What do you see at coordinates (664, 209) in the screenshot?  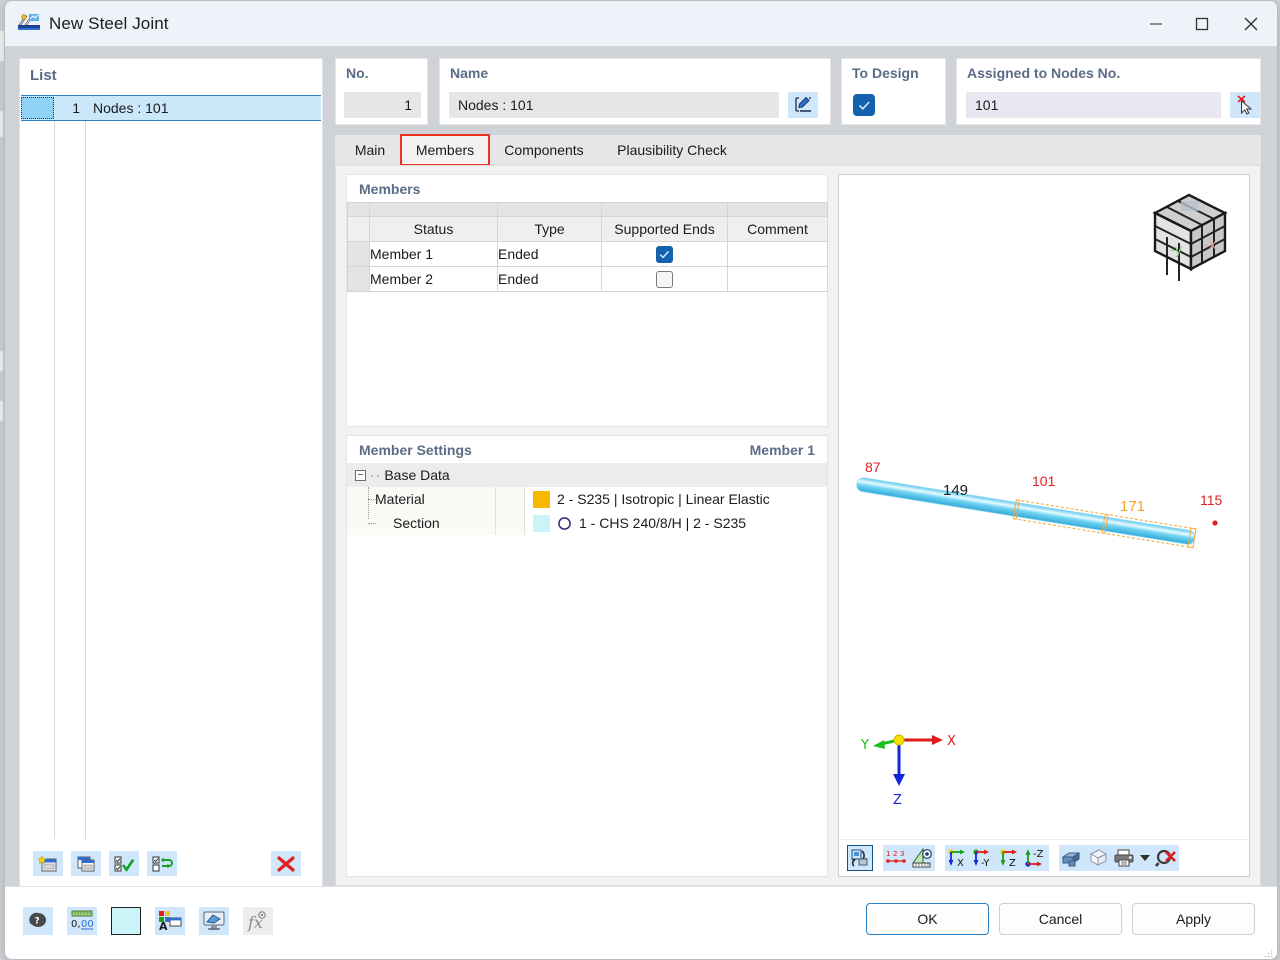 I see `filter-supported-ends` at bounding box center [664, 209].